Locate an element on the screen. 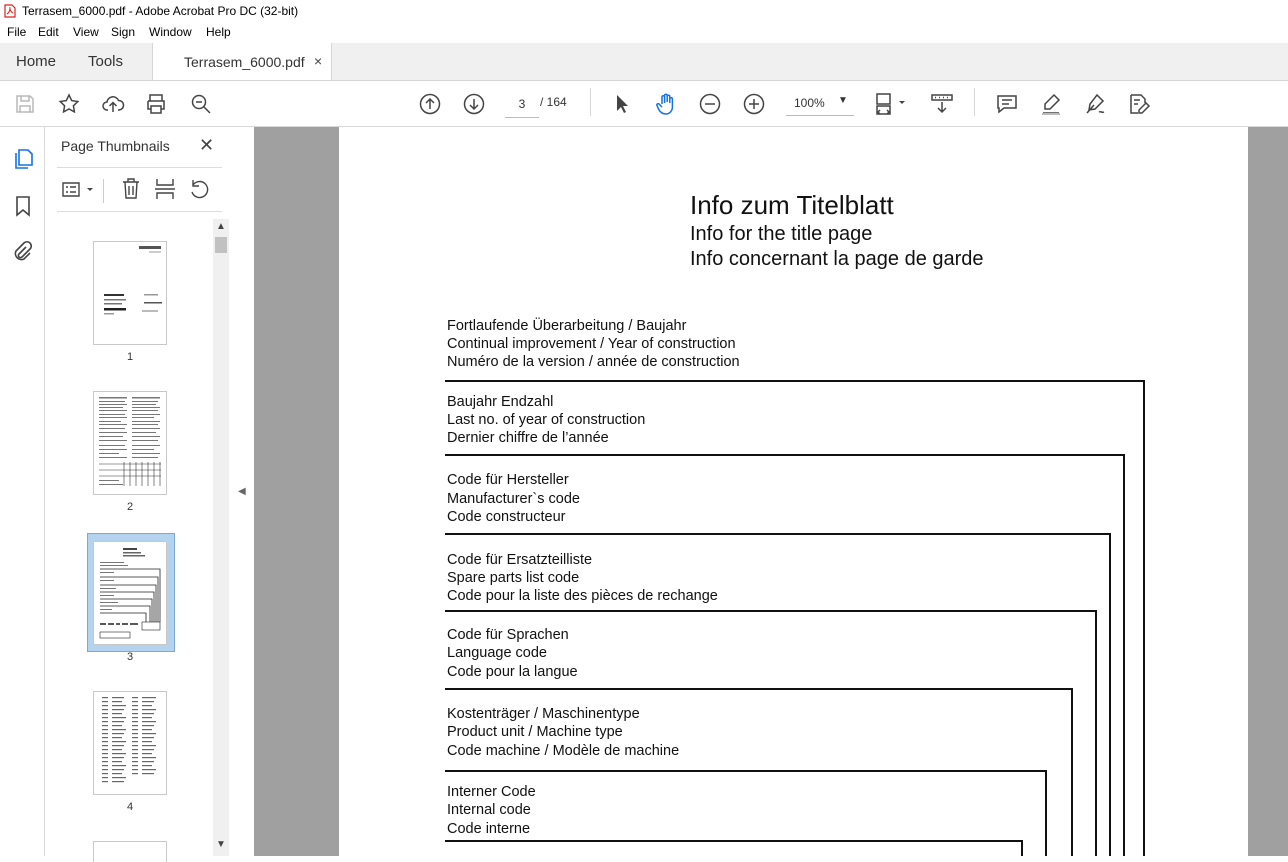 The height and width of the screenshot is (862, 1288). thumbnail-label: 3 is located at coordinates (130, 657).